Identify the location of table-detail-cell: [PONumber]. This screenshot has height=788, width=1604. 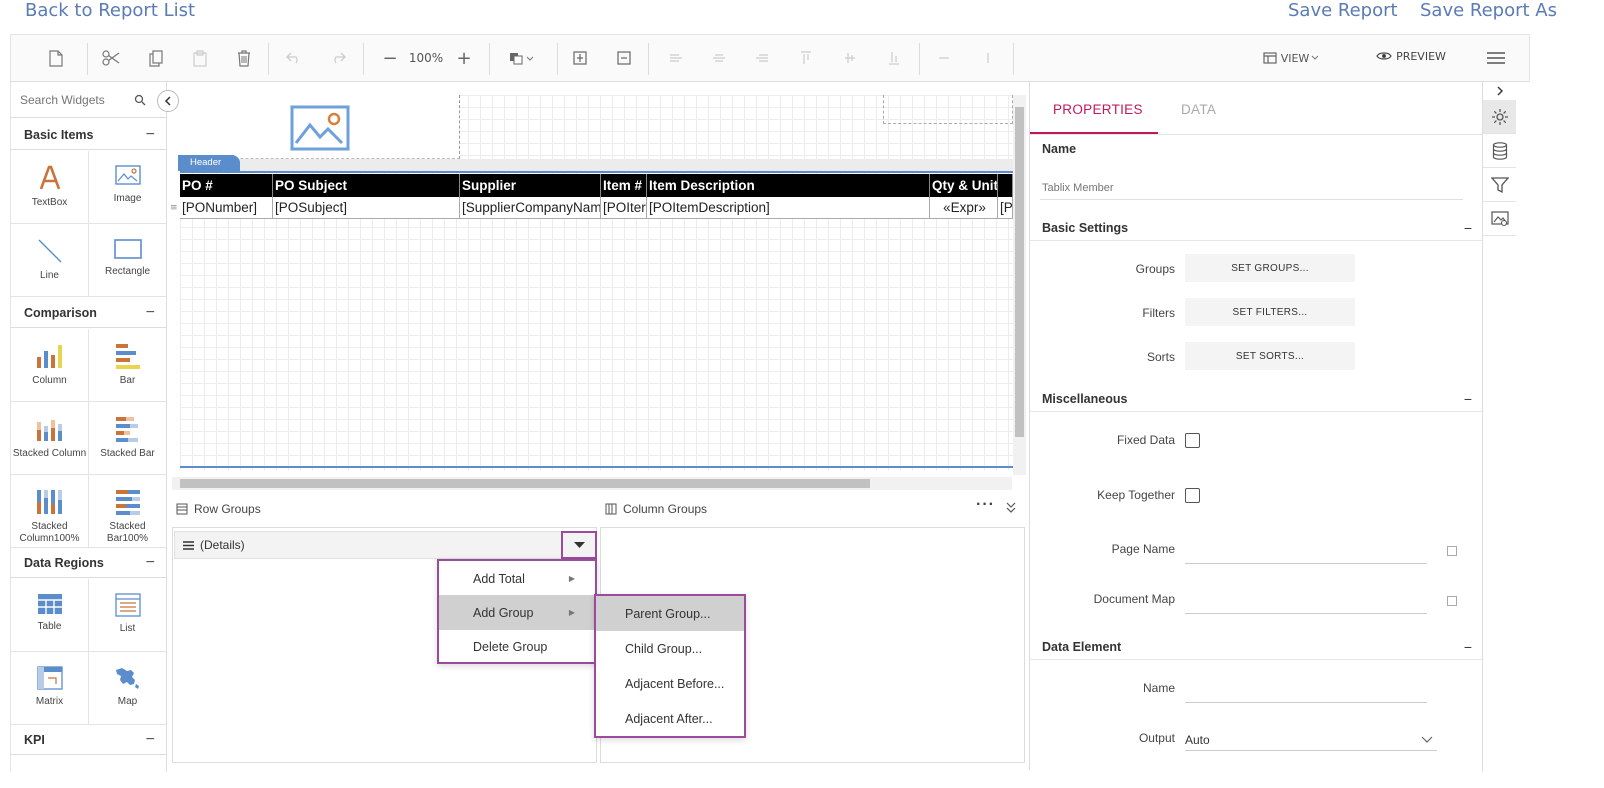
(226, 208).